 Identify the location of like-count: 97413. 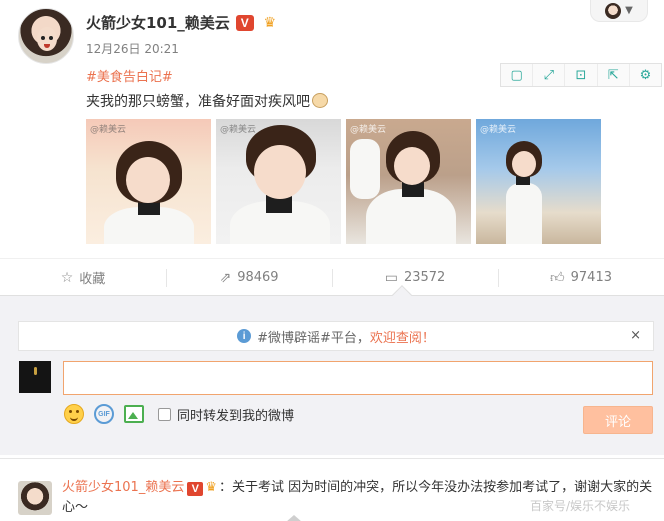
(591, 277).